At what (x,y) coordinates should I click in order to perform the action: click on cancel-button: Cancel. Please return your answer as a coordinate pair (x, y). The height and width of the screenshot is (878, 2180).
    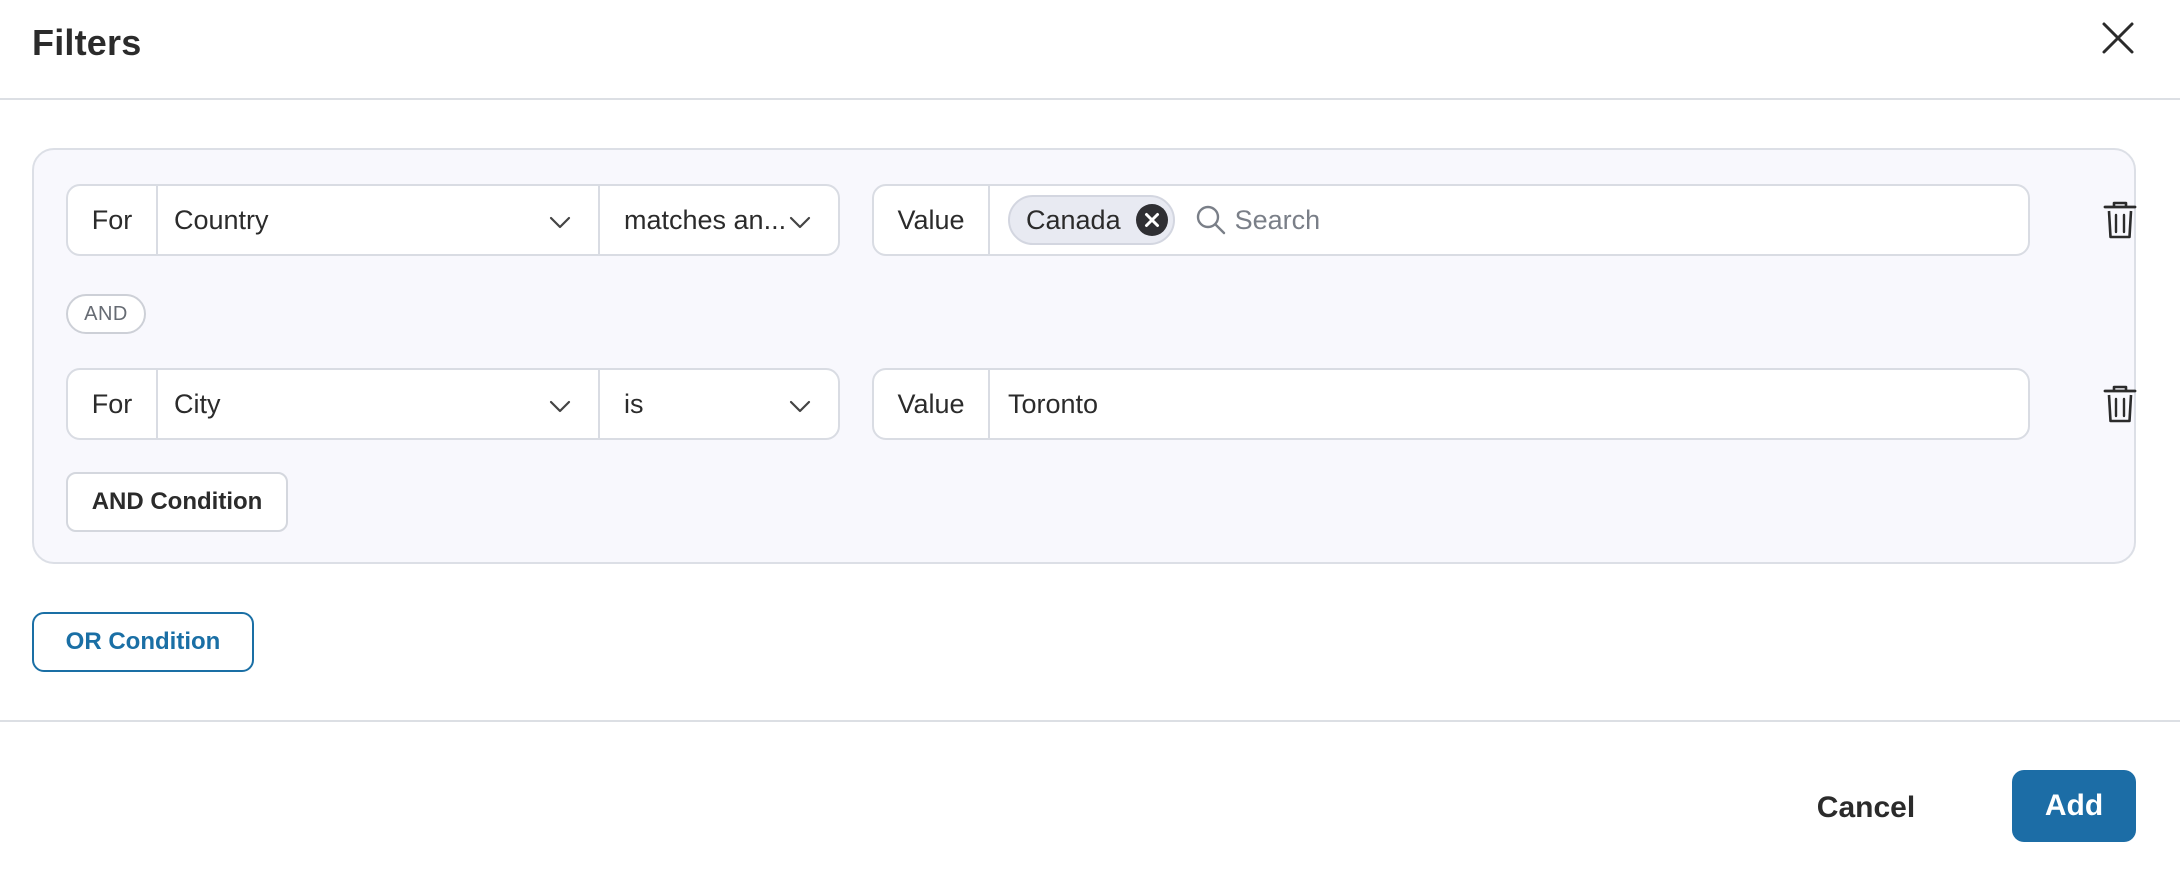
    Looking at the image, I should click on (1866, 808).